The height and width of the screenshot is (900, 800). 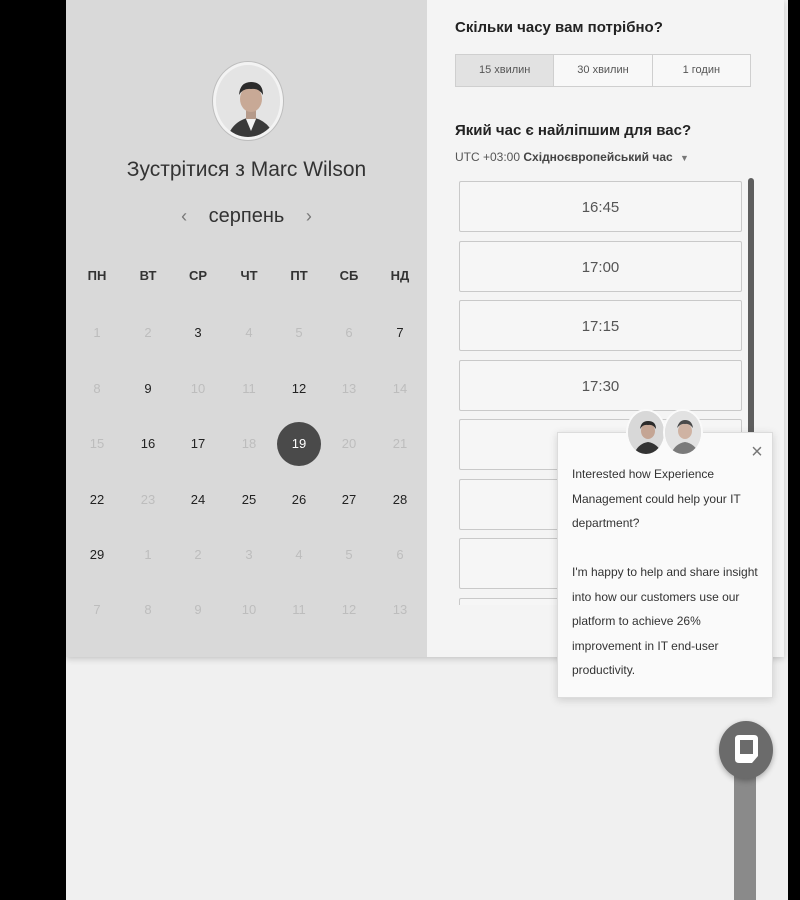 I want to click on timezone-offset: UTC +03:00, so click(x=488, y=157).